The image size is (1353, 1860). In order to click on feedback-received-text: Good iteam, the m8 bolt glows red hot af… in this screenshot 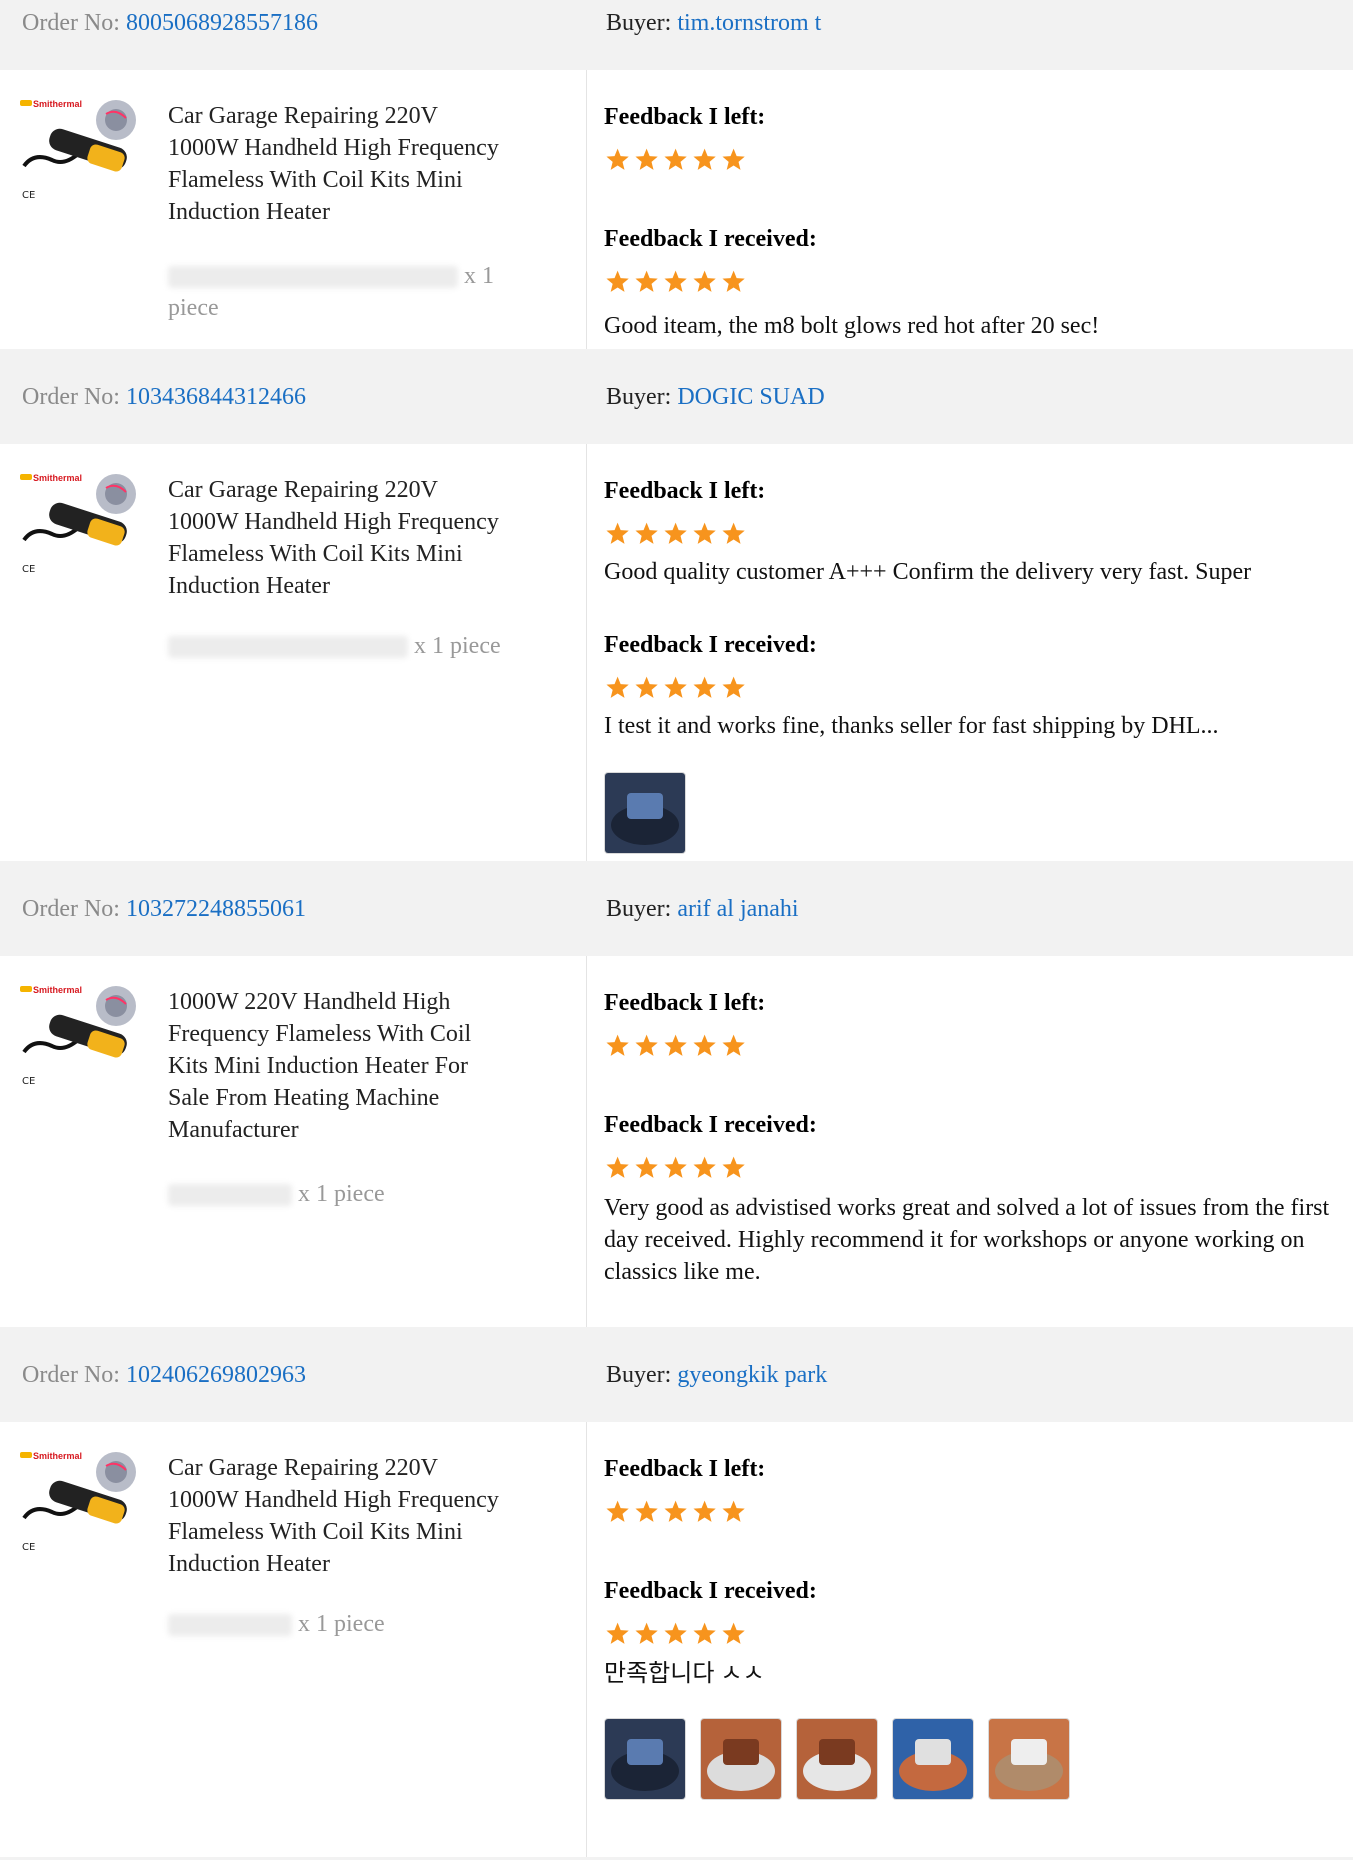, I will do `click(852, 326)`.